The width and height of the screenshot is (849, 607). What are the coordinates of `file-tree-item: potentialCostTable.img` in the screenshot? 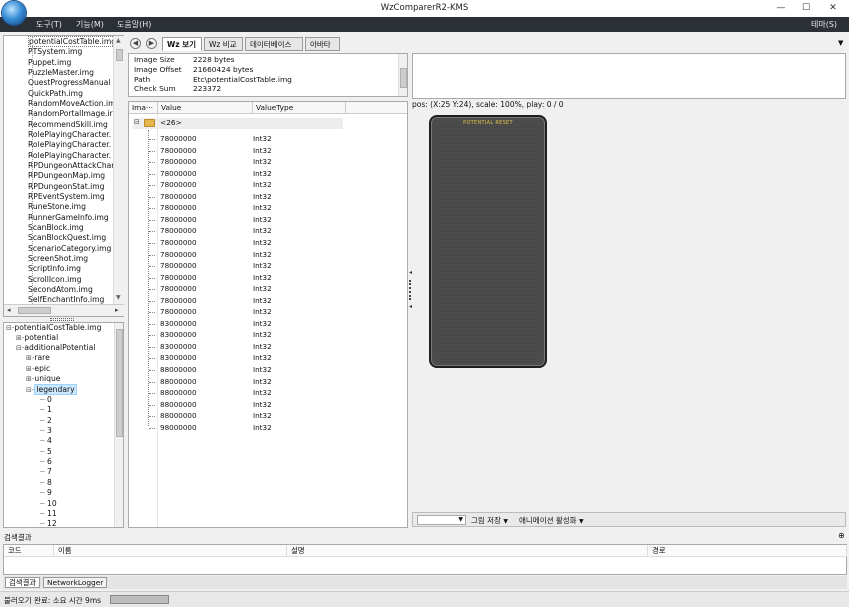 It's located at (58, 41).